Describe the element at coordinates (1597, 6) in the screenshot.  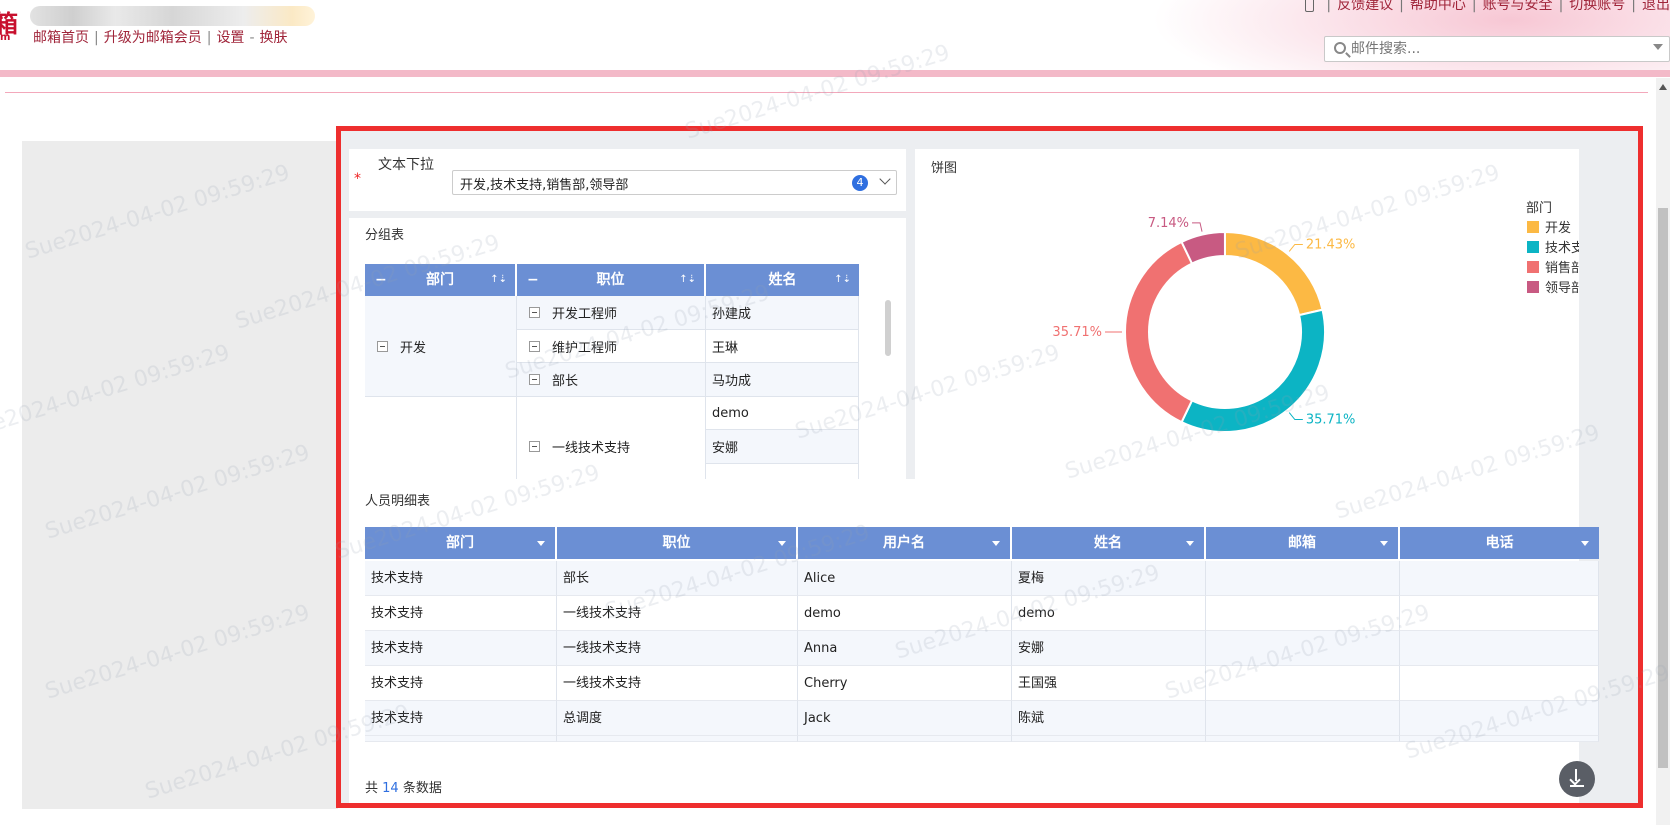
I see `link-switch-account: 切换账号` at that location.